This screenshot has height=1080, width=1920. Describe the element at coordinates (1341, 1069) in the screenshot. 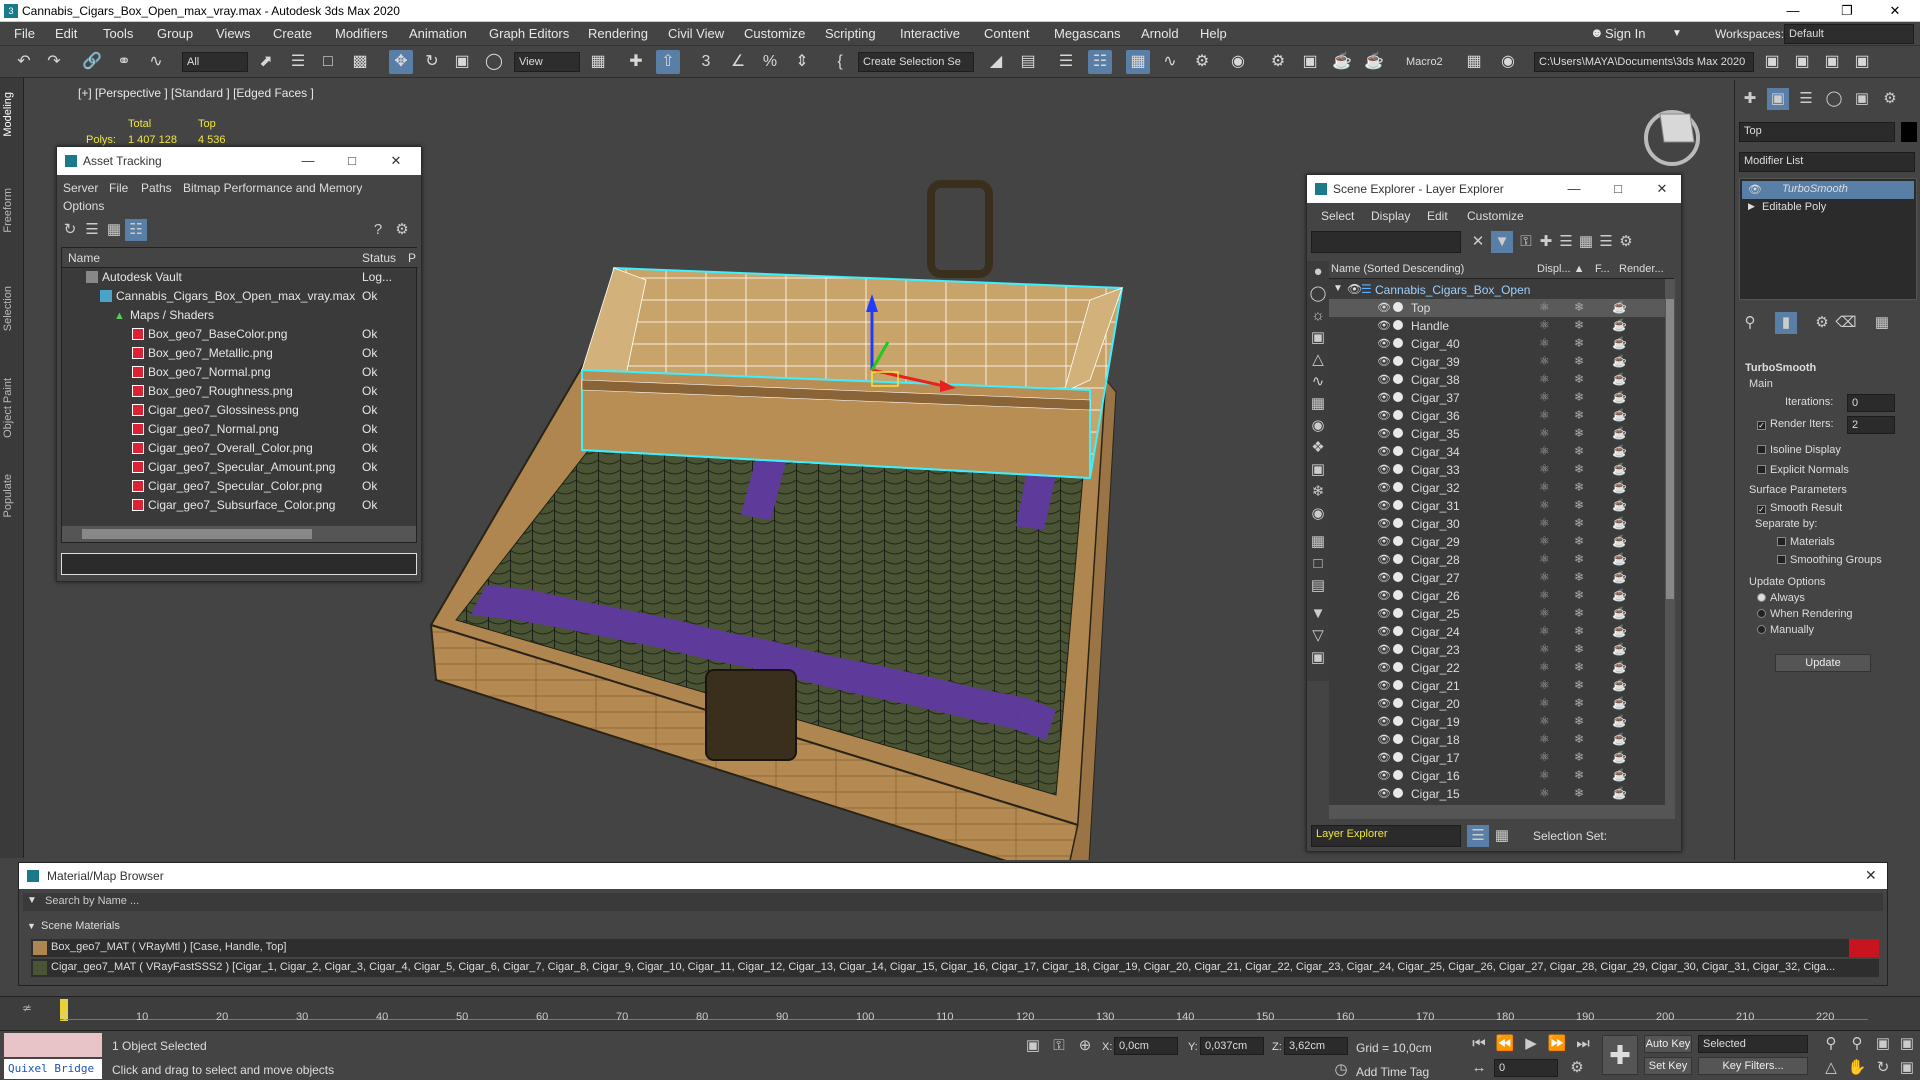

I see `time-tag-icon: ◷` at that location.